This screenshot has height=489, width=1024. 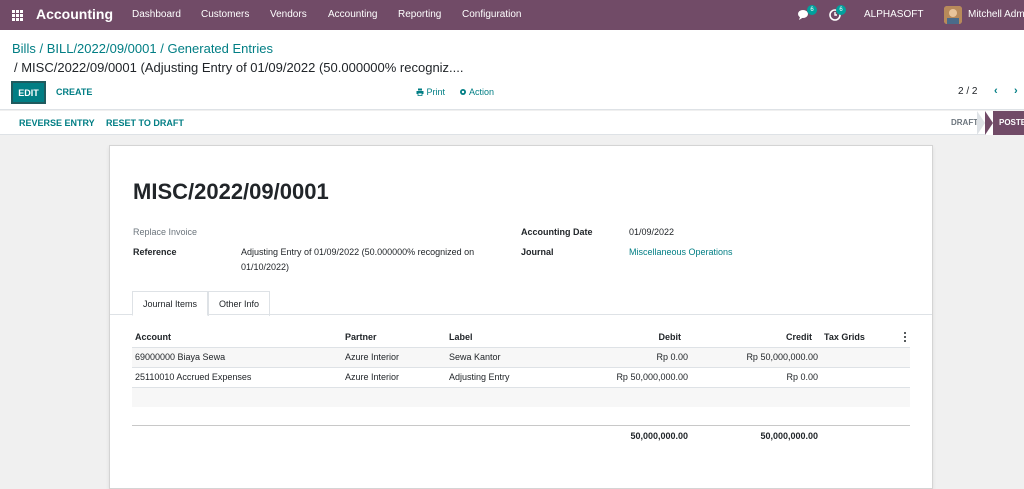 What do you see at coordinates (521, 397) in the screenshot?
I see `table-row-empty` at bounding box center [521, 397].